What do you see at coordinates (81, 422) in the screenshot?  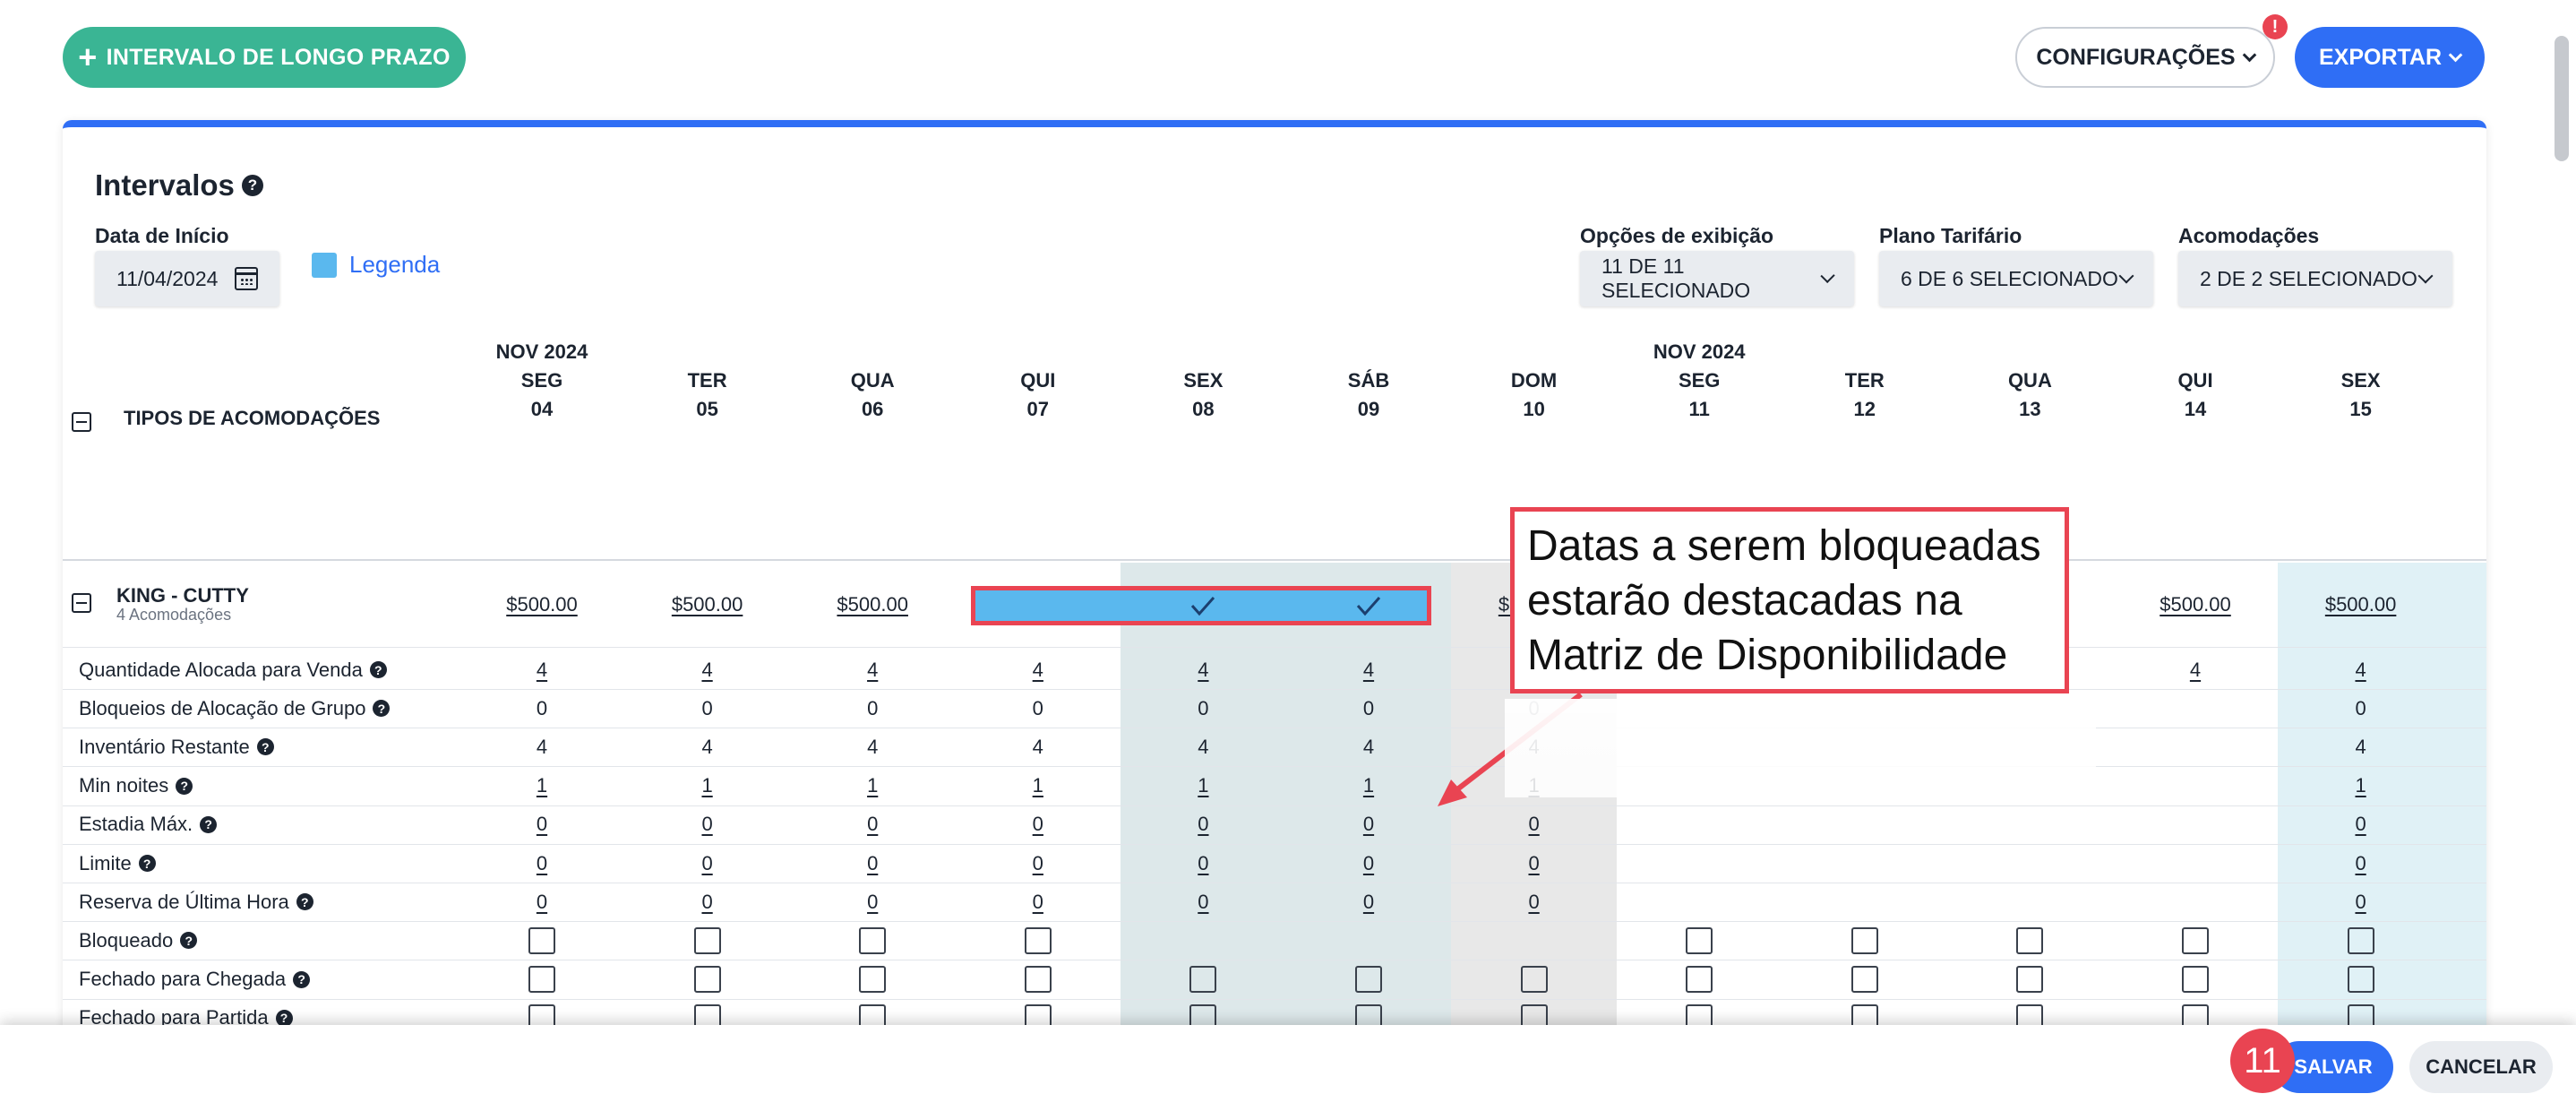 I see `collapse-all-icon` at bounding box center [81, 422].